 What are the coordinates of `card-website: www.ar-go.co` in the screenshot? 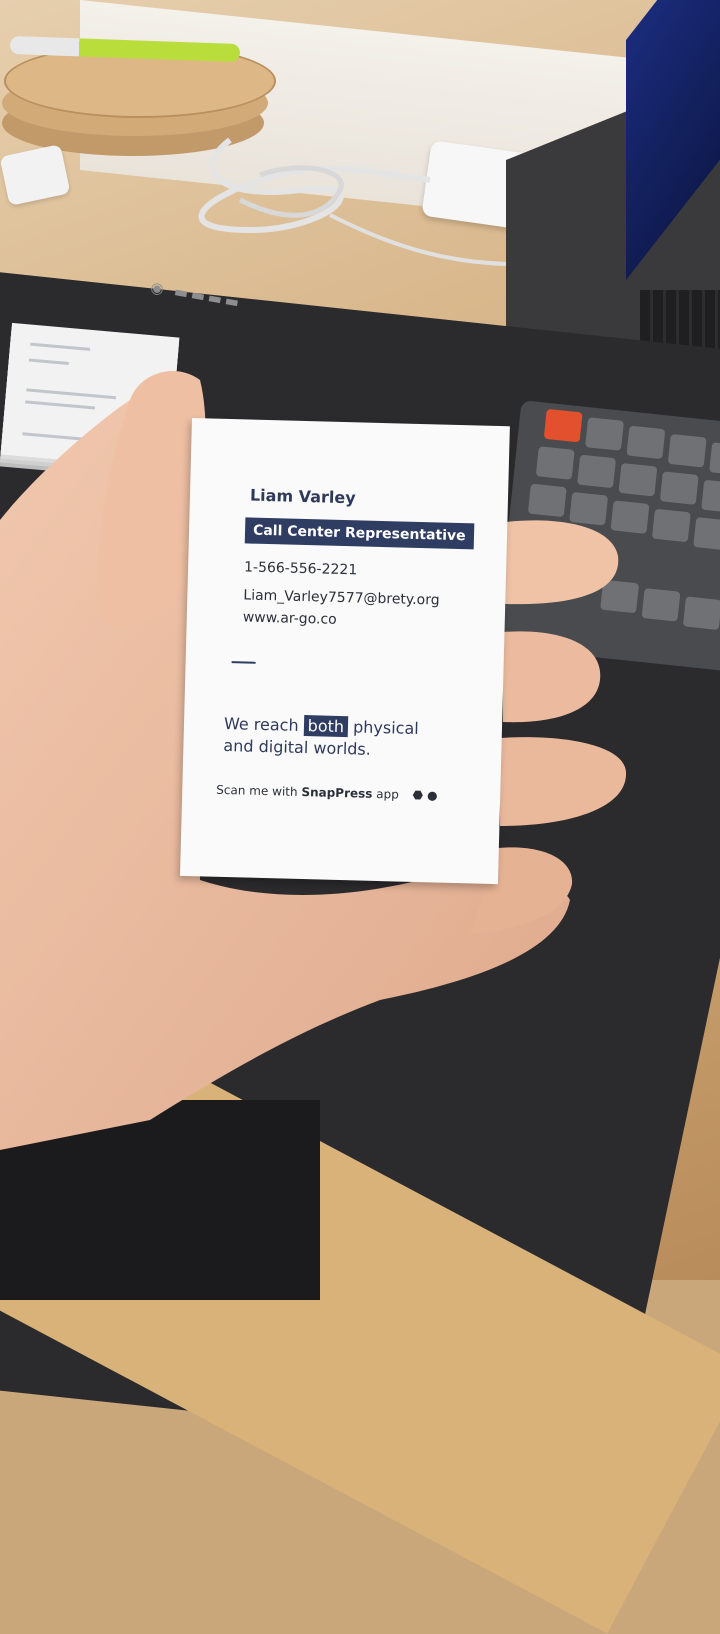 It's located at (289, 618).